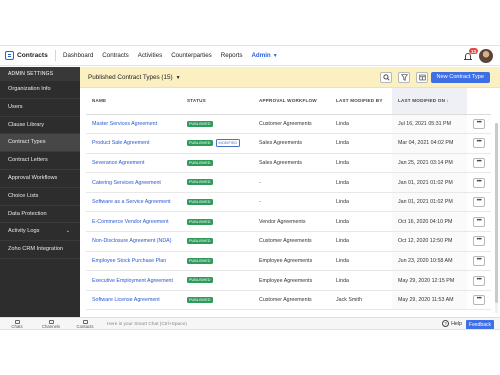 This screenshot has height=375, width=500. I want to click on search-button, so click(386, 77).